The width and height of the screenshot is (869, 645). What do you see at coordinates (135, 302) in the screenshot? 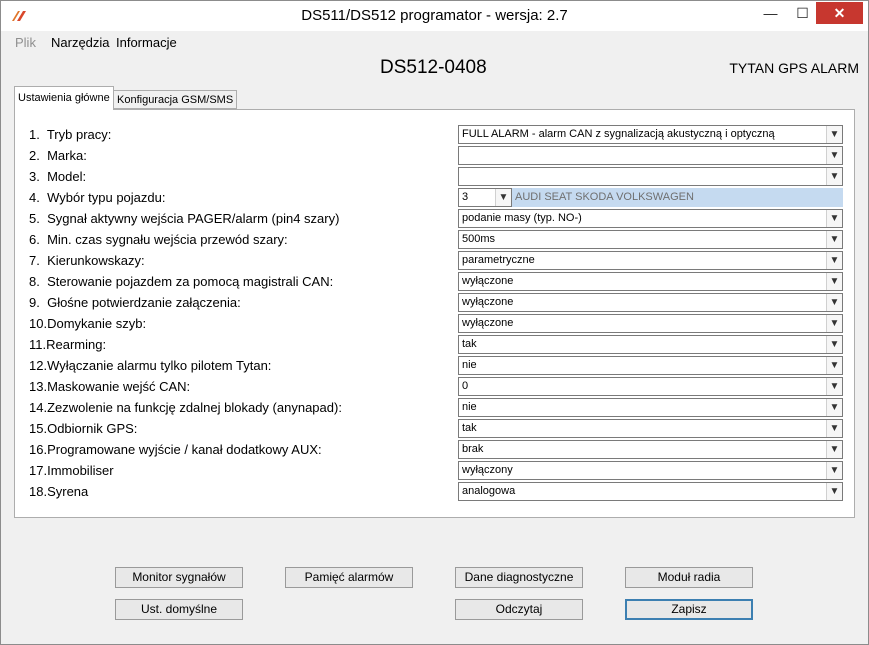
I see `setting-label-9: 9. Głośne potwierdzanie załączenia:` at bounding box center [135, 302].